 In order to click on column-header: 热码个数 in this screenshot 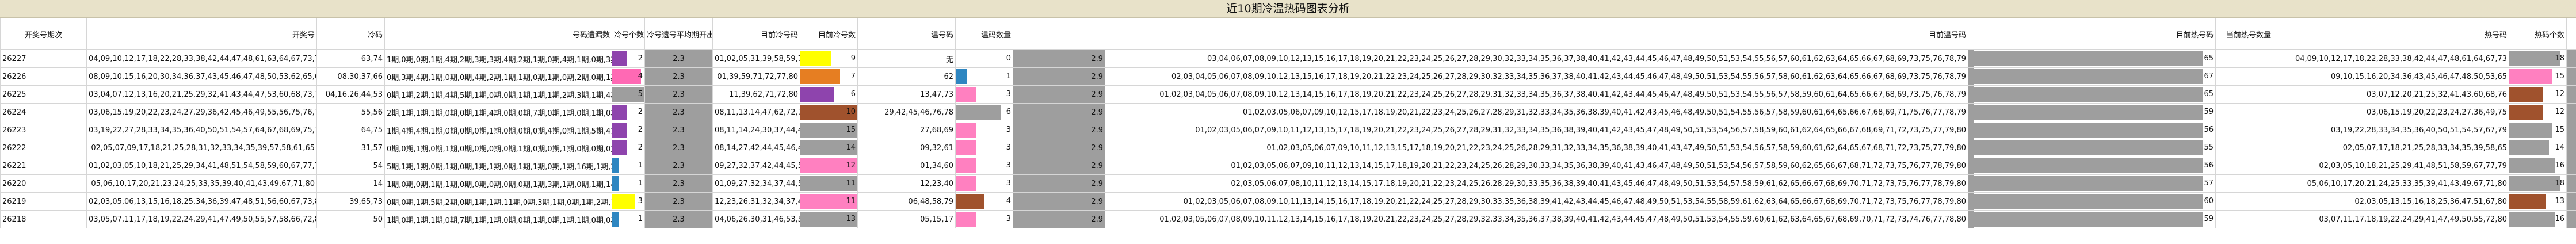, I will do `click(2538, 34)`.